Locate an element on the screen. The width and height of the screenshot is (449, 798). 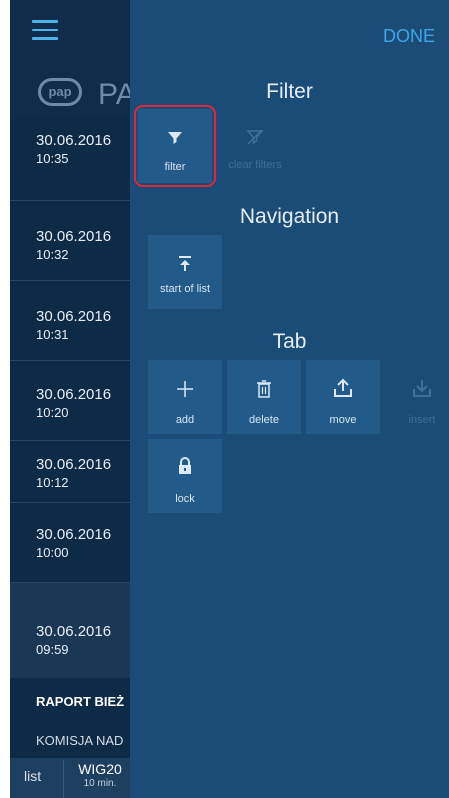
list-item: 30.06.2016 09:59 is located at coordinates (75, 630).